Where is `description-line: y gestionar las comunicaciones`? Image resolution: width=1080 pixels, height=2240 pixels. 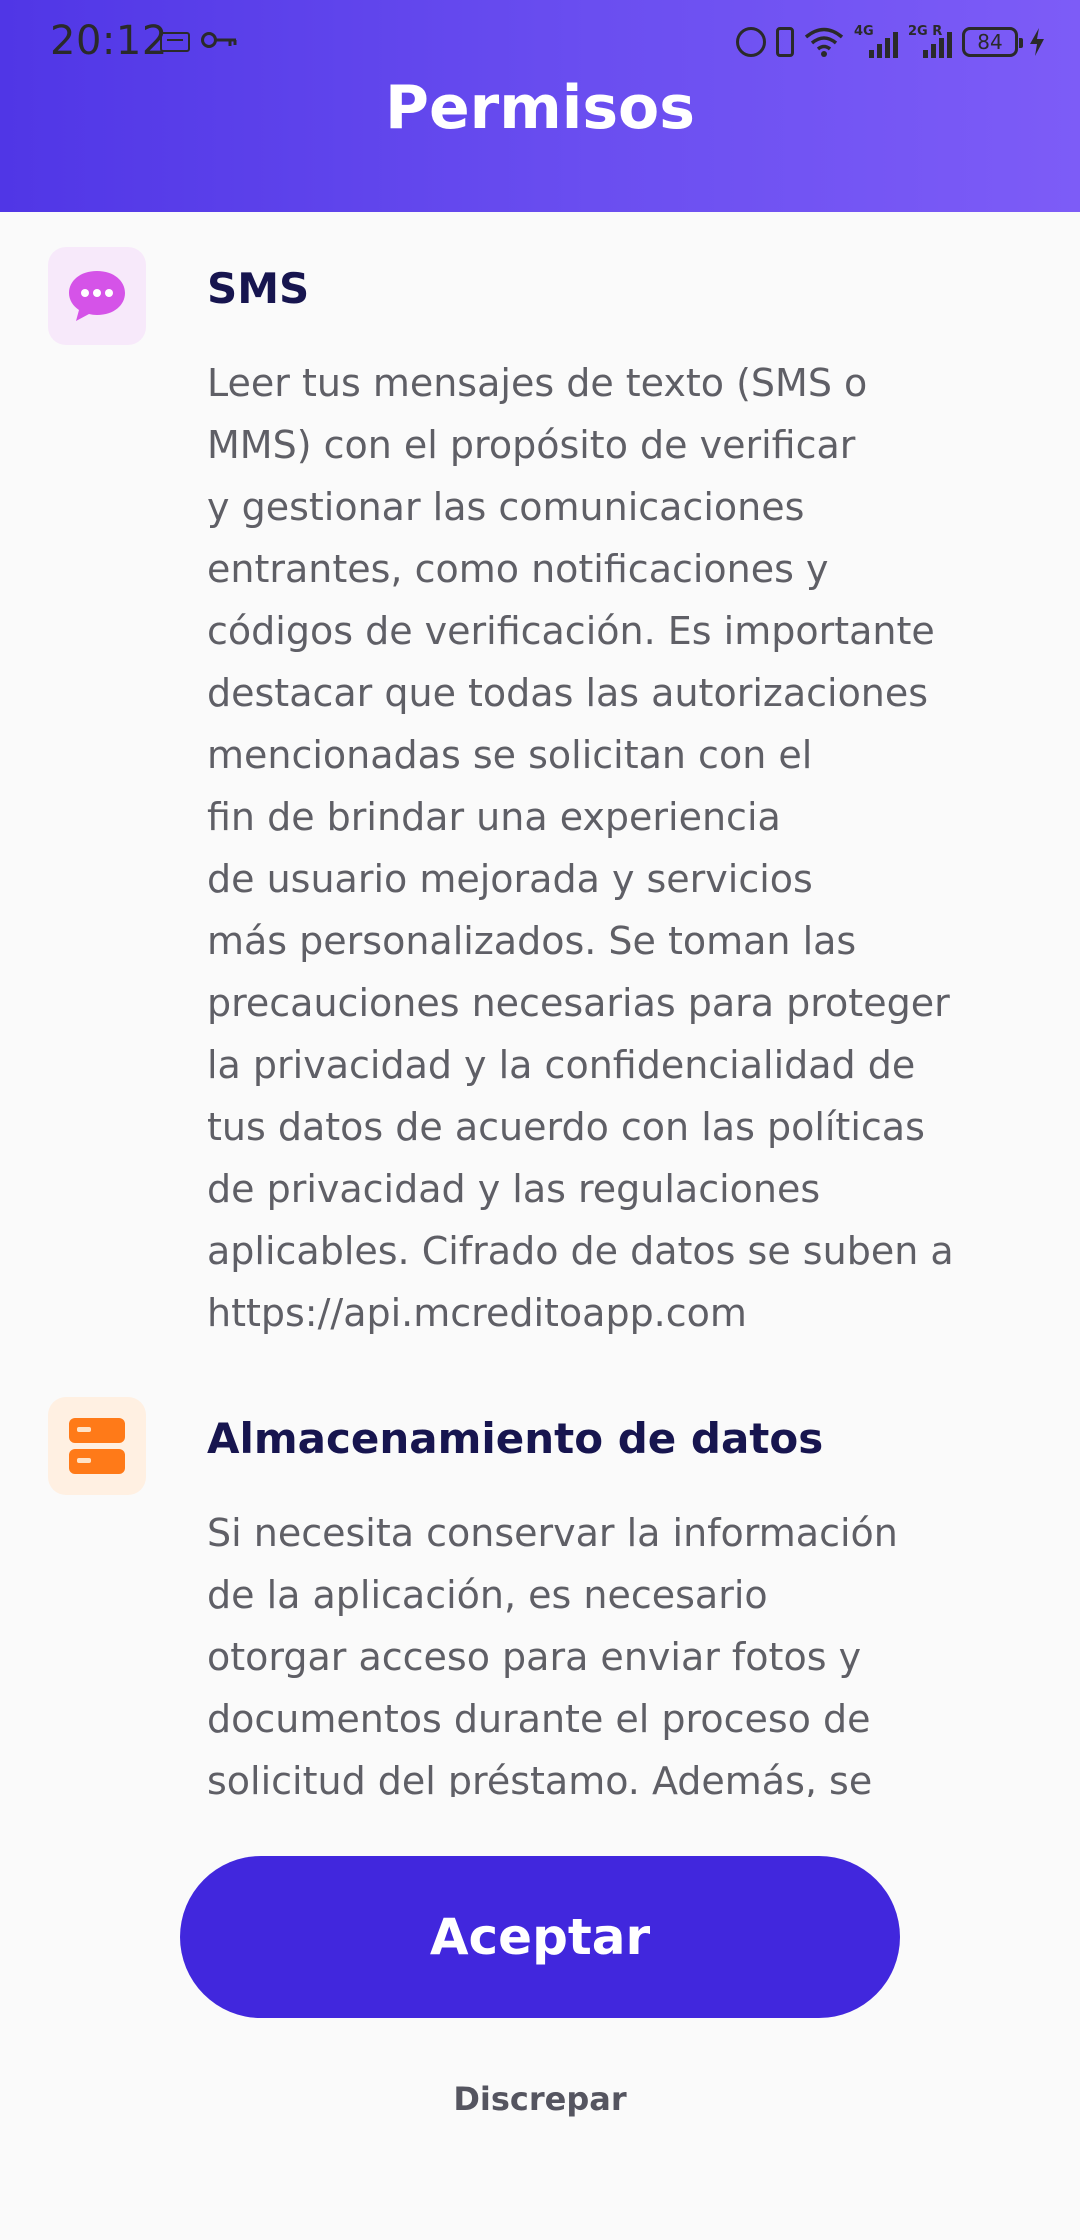
description-line: y gestionar las comunicaciones is located at coordinates (506, 507).